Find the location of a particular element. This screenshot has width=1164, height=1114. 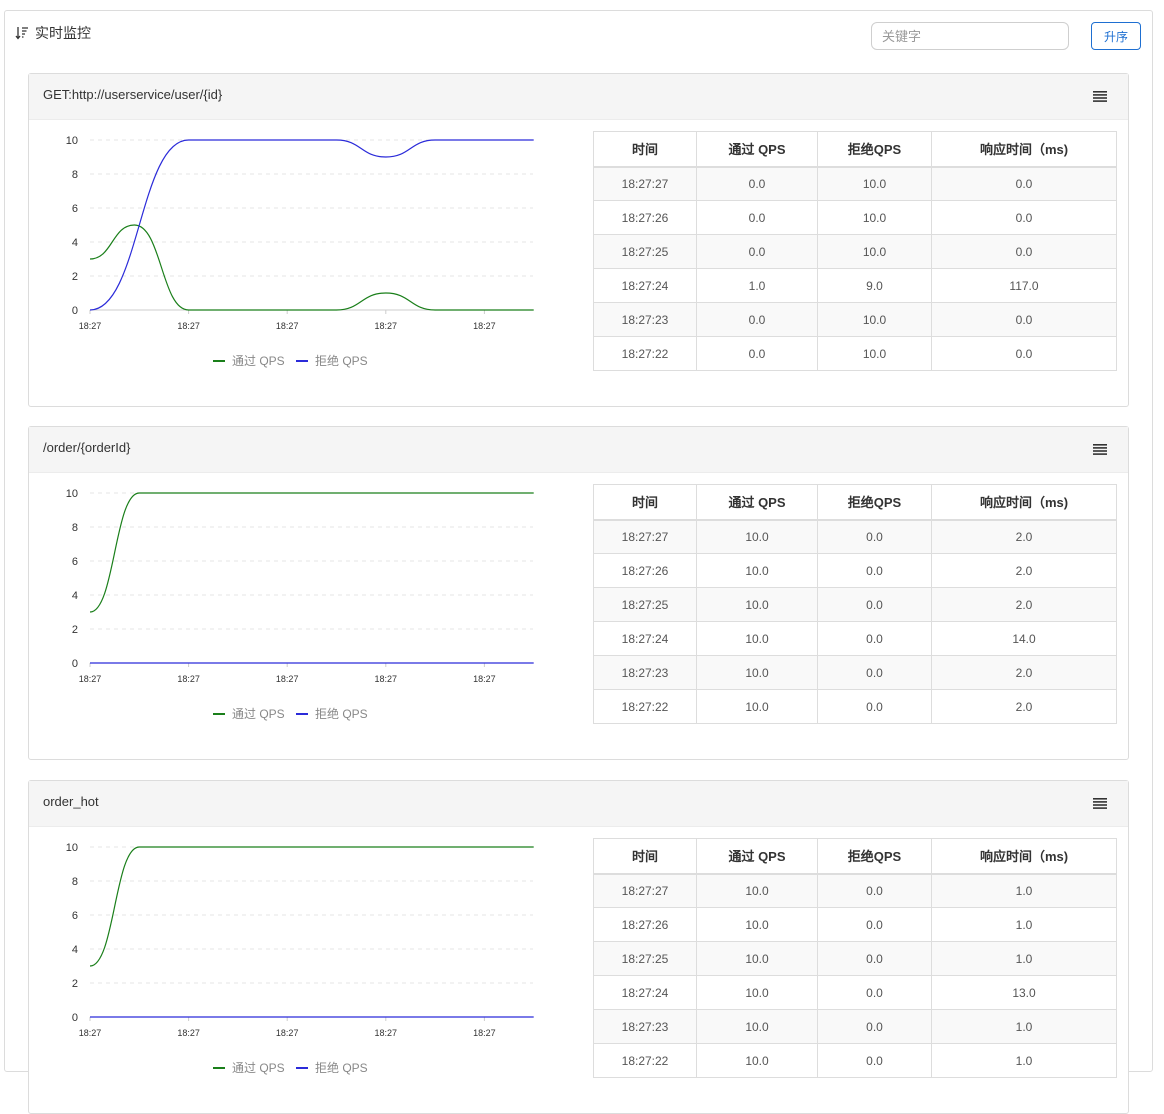

y-tick-label: 0 is located at coordinates (75, 1018).